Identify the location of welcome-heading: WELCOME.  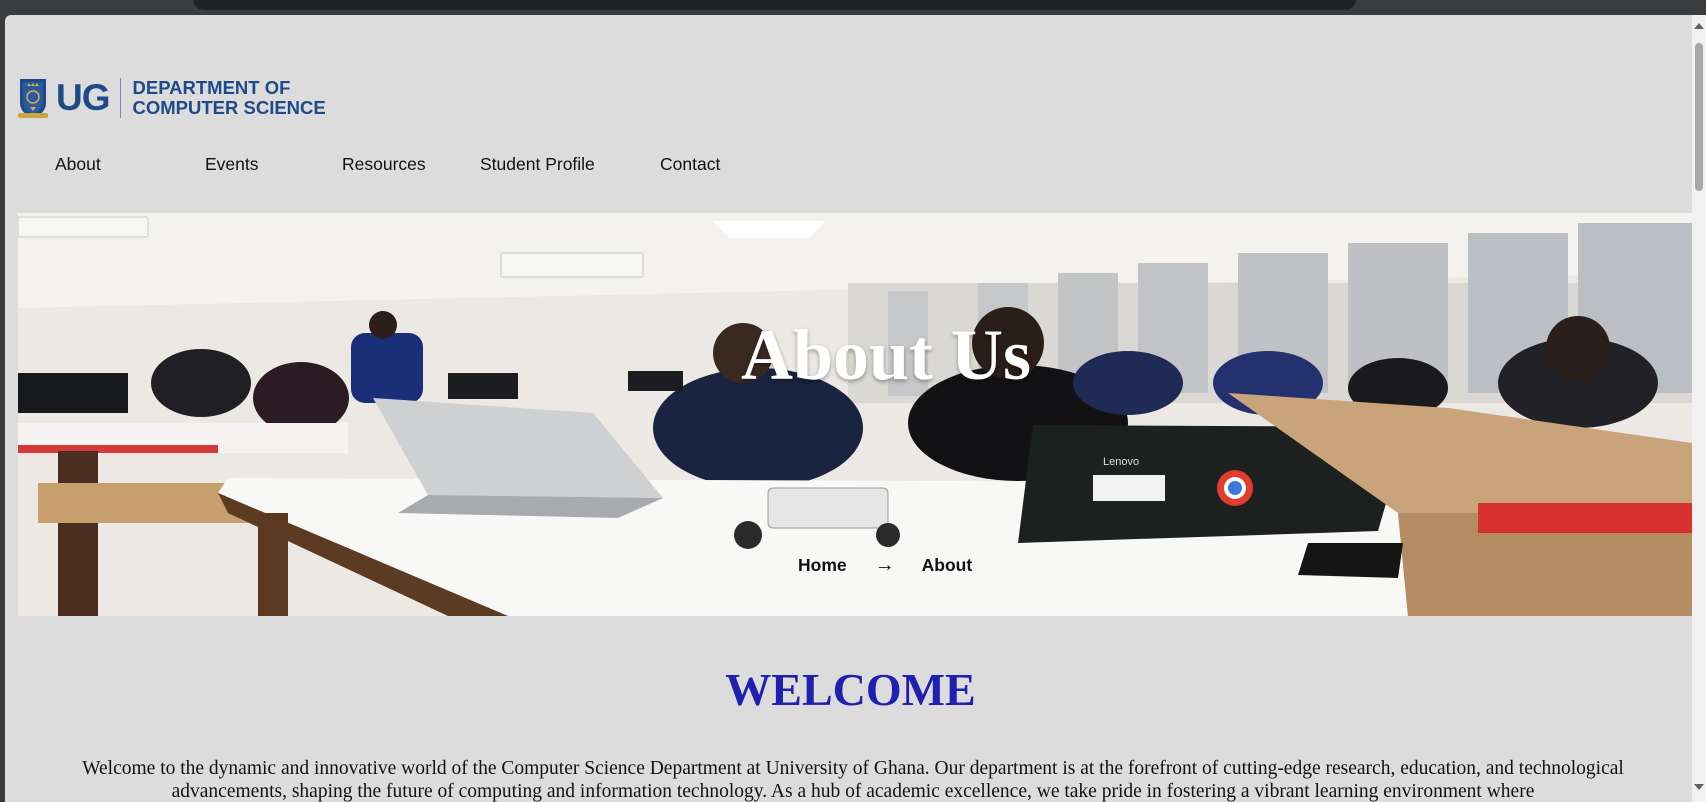
(850, 689).